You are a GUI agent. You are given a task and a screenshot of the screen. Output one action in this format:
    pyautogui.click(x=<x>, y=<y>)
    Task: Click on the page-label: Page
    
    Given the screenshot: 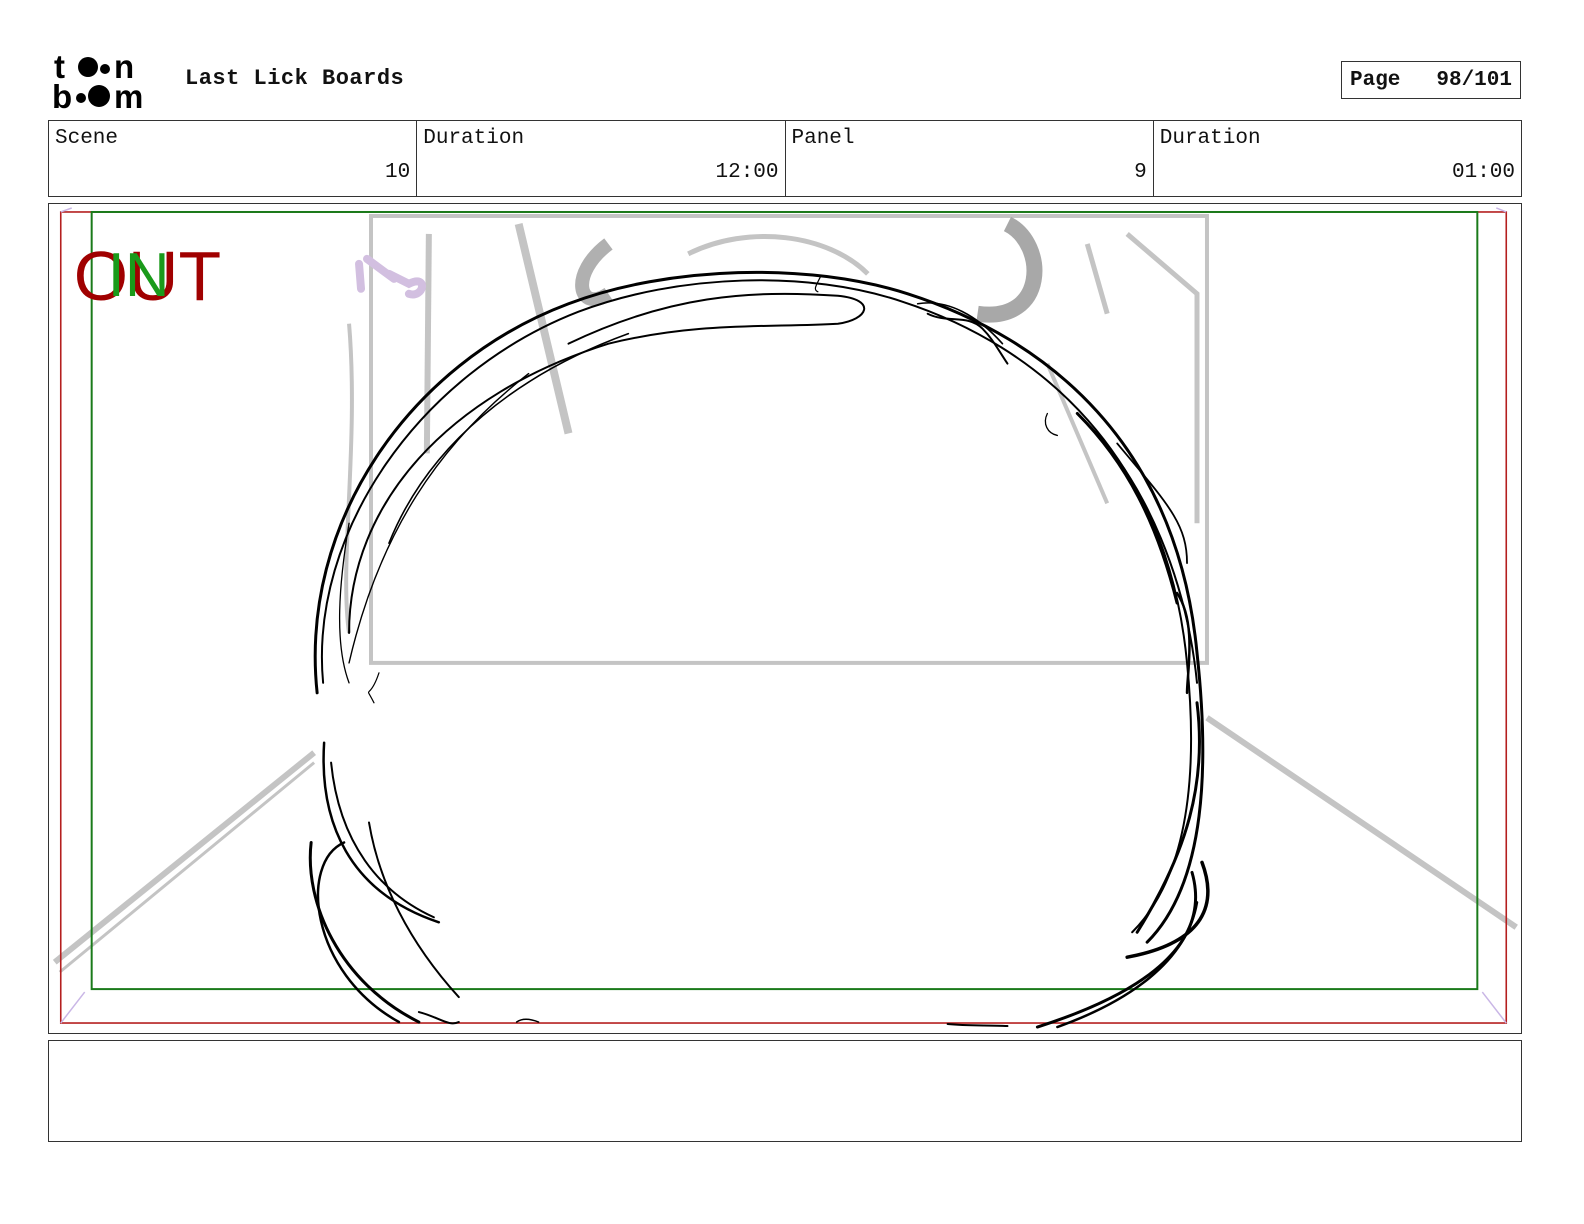 What is the action you would take?
    pyautogui.click(x=1375, y=80)
    